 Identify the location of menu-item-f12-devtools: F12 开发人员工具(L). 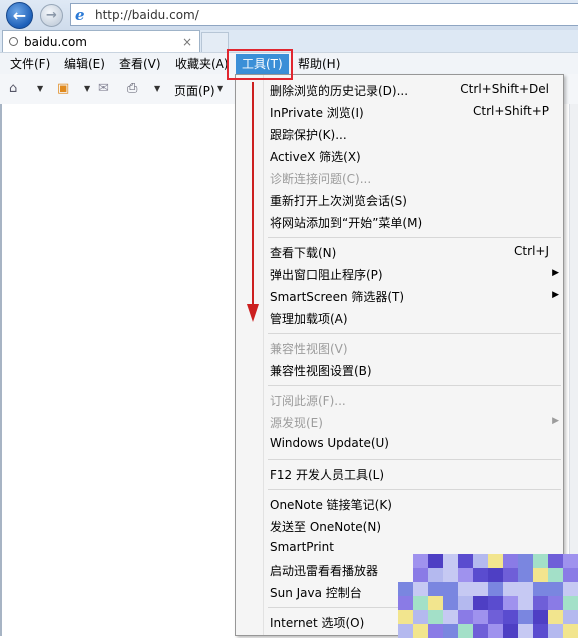
(399, 474).